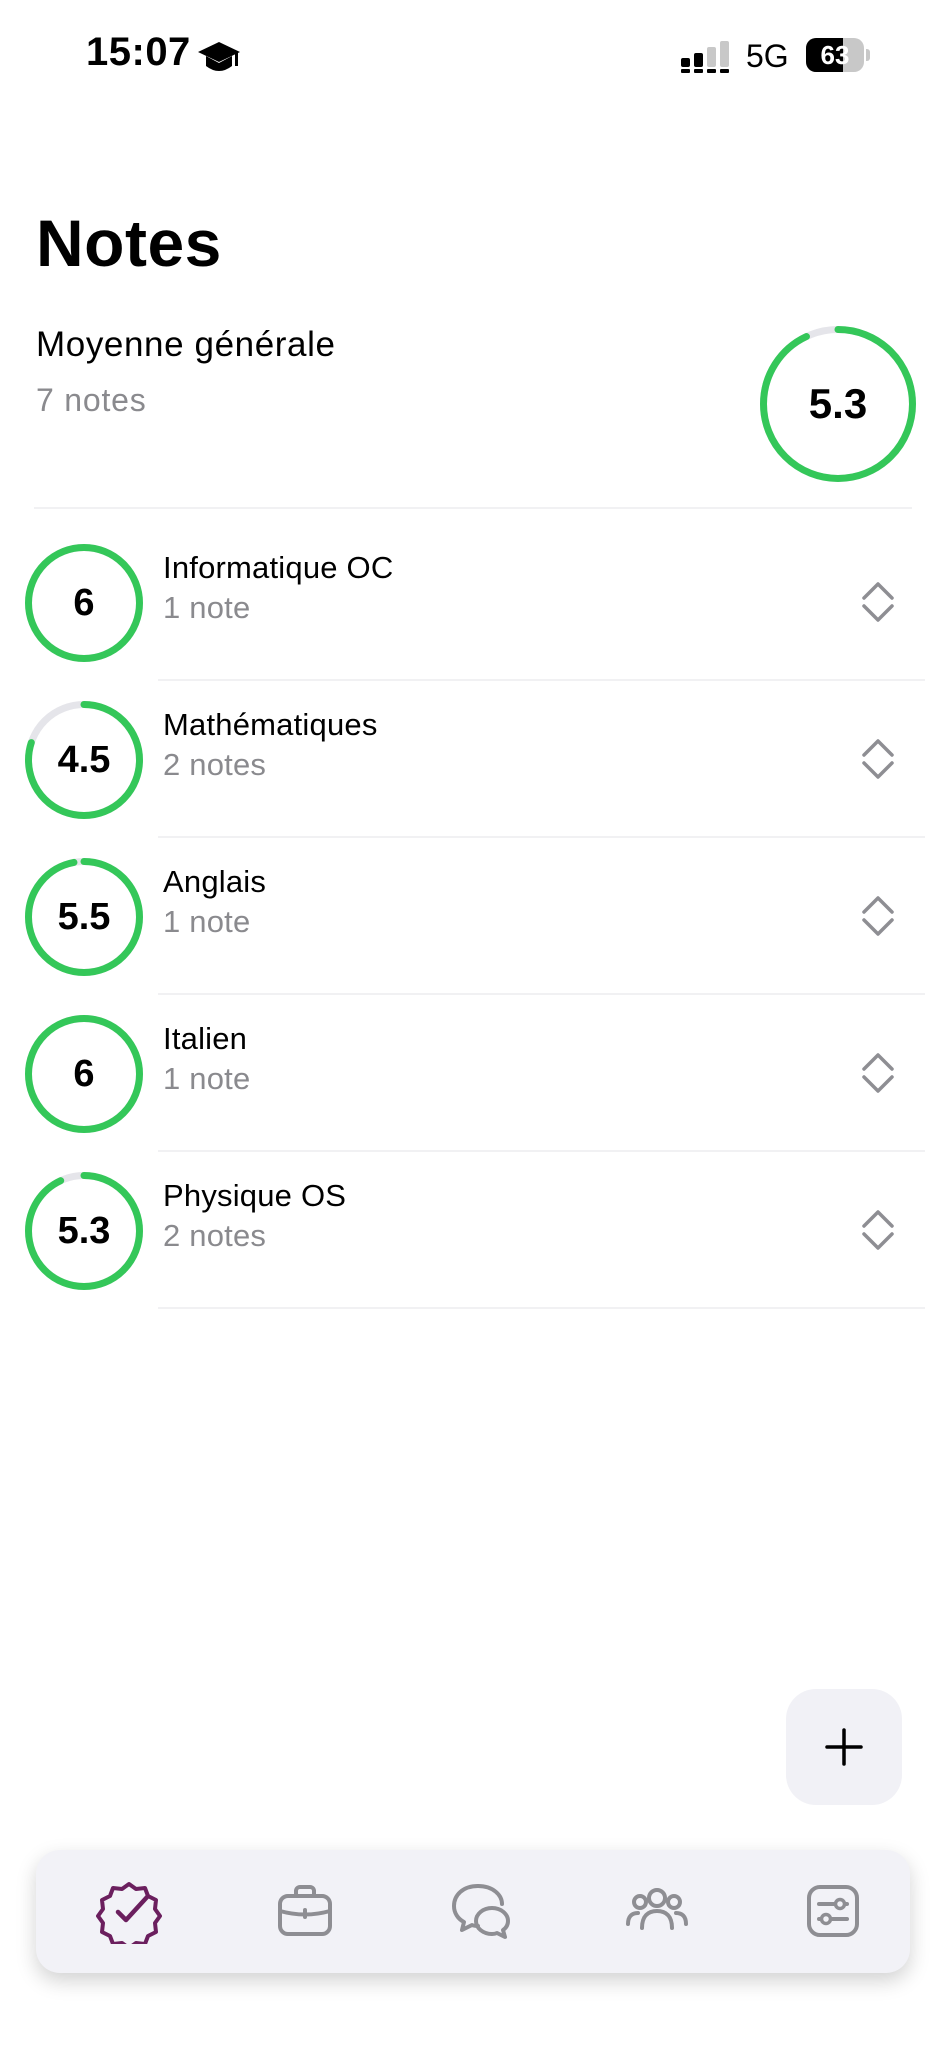 This screenshot has height=2048, width=947. I want to click on add-grade-button, so click(844, 1747).